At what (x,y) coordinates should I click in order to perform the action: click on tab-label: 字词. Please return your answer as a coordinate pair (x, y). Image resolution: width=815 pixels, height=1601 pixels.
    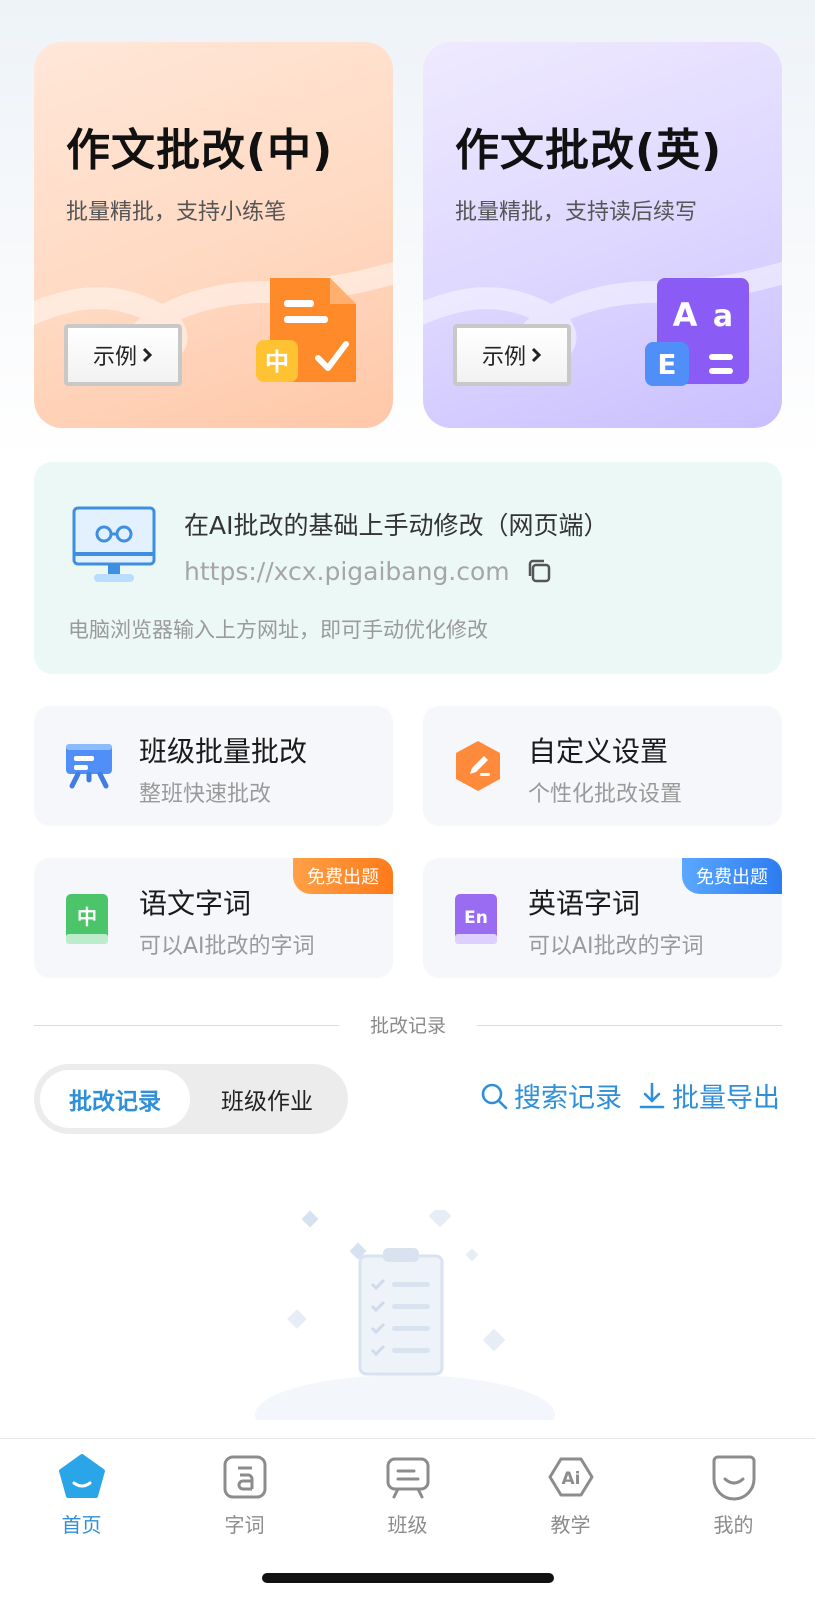
    Looking at the image, I should click on (244, 1525).